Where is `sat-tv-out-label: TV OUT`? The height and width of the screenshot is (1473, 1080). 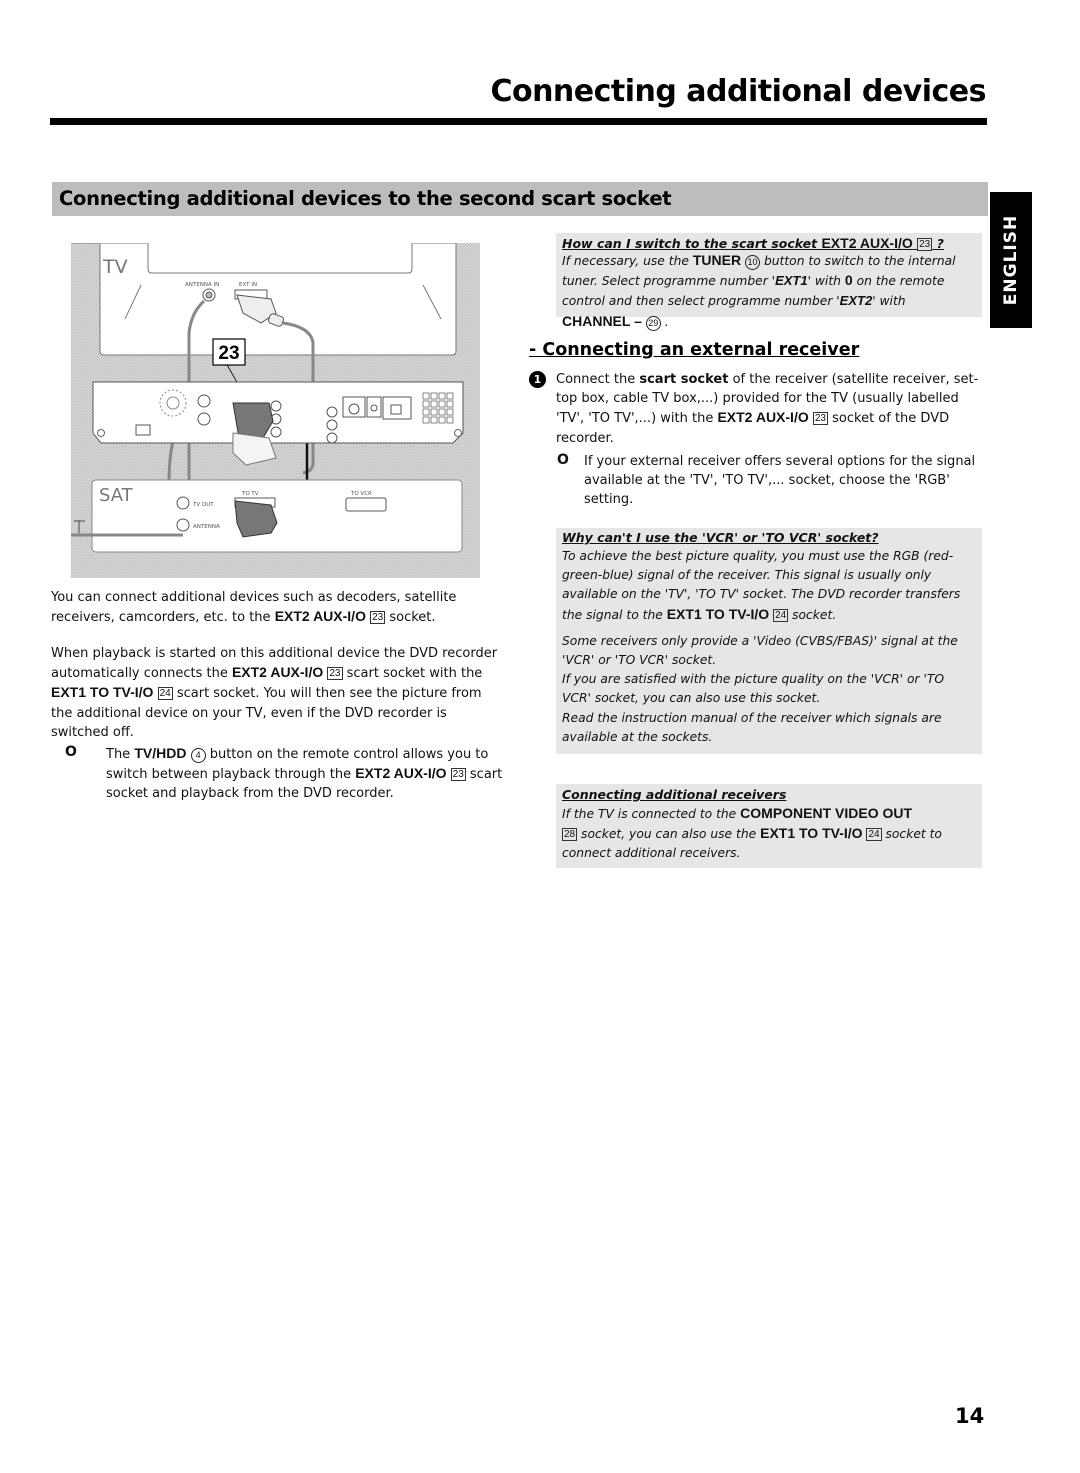
sat-tv-out-label: TV OUT is located at coordinates (203, 505).